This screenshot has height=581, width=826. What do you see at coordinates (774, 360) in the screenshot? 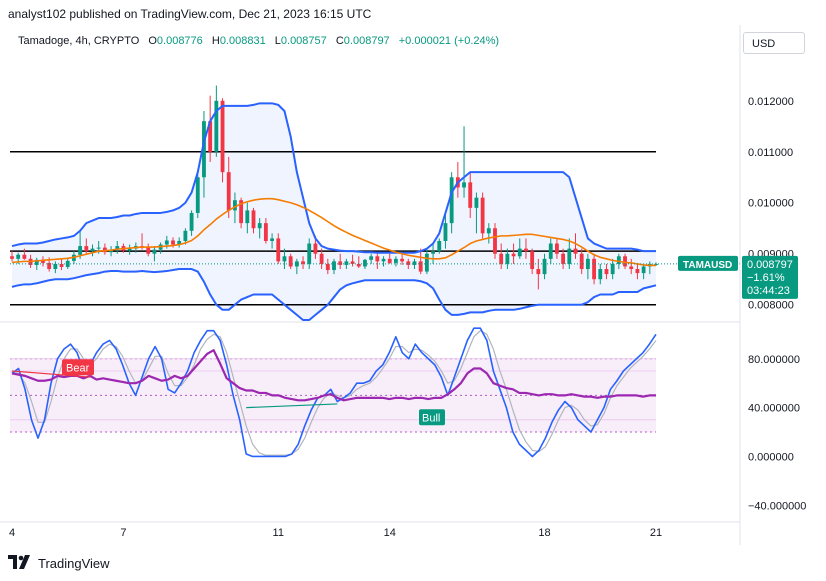
I see `oscillator-tick-label: 80.000000` at bounding box center [774, 360].